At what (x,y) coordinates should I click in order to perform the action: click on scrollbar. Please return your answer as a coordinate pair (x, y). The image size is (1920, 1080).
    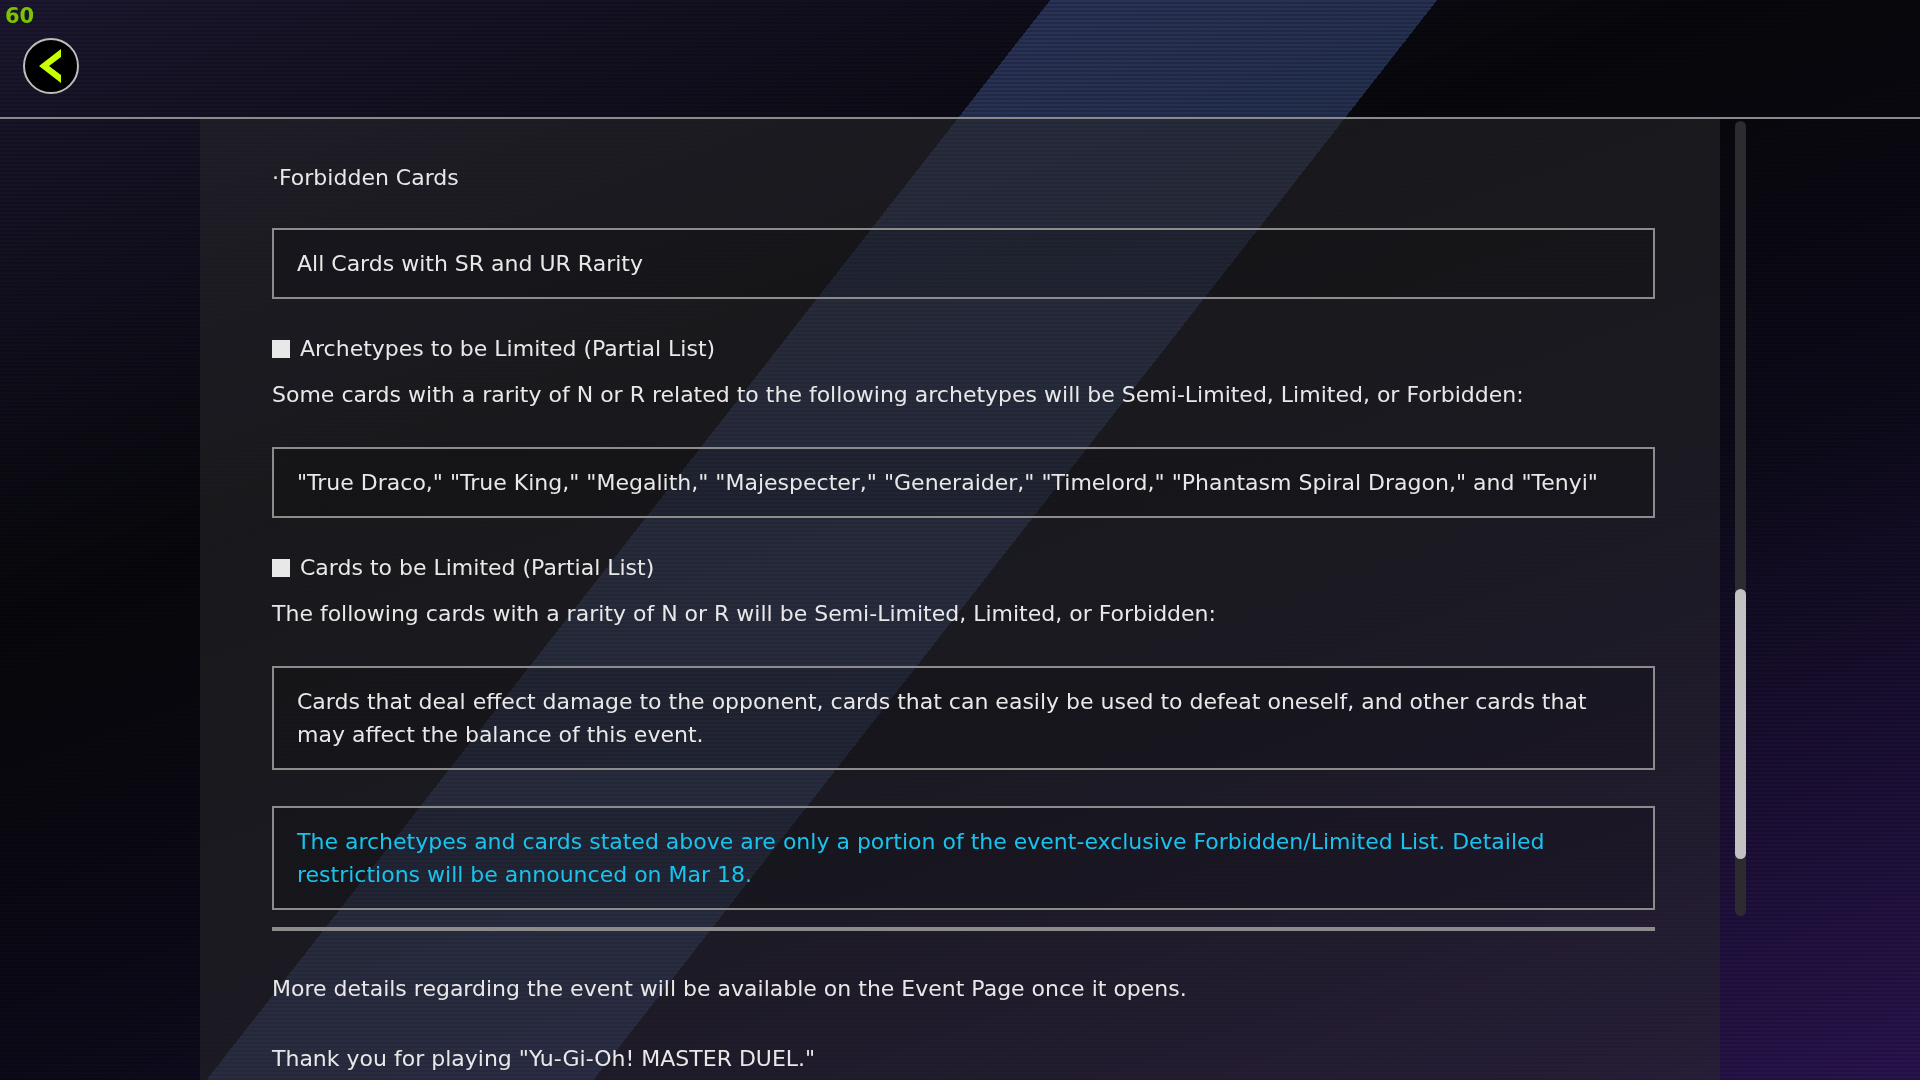
    Looking at the image, I should click on (1740, 518).